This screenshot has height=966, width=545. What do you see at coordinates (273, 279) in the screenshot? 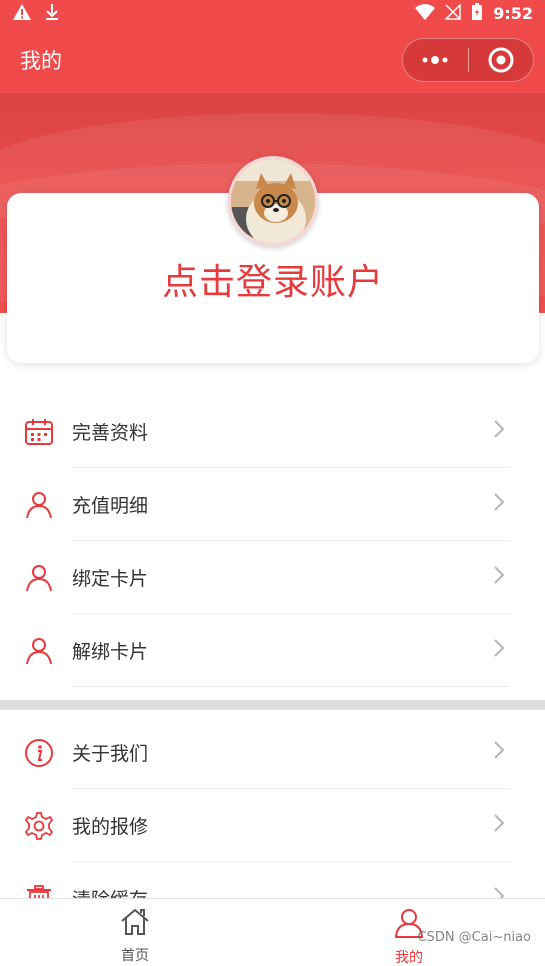
I see `login-prompt: 点击登录账户` at bounding box center [273, 279].